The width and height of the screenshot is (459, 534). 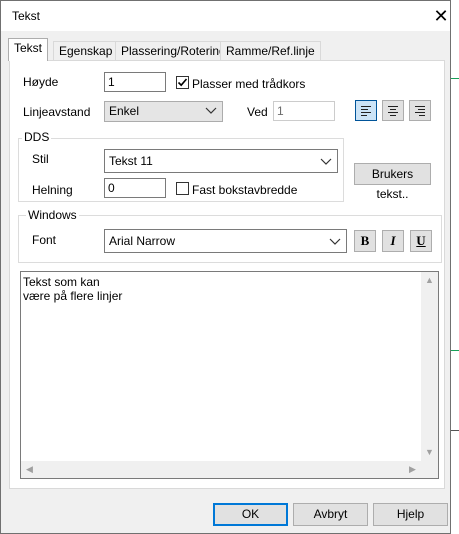 I want to click on cancel-button: Avbryt, so click(x=330, y=514).